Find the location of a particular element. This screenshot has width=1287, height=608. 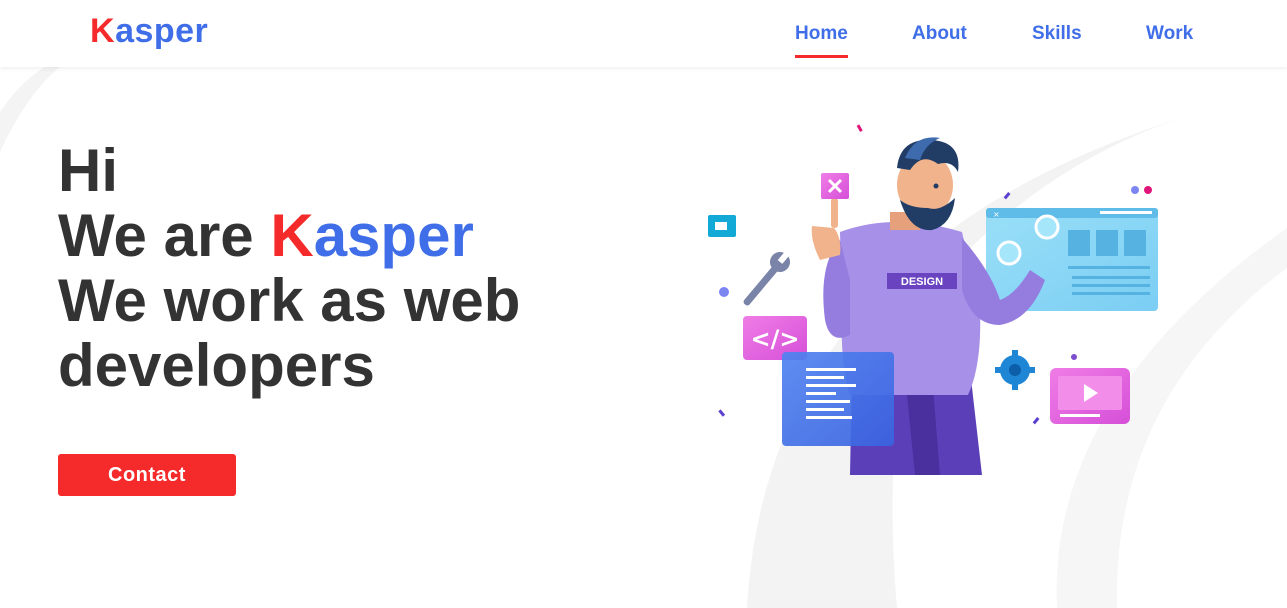

gear-icon is located at coordinates (1015, 370).